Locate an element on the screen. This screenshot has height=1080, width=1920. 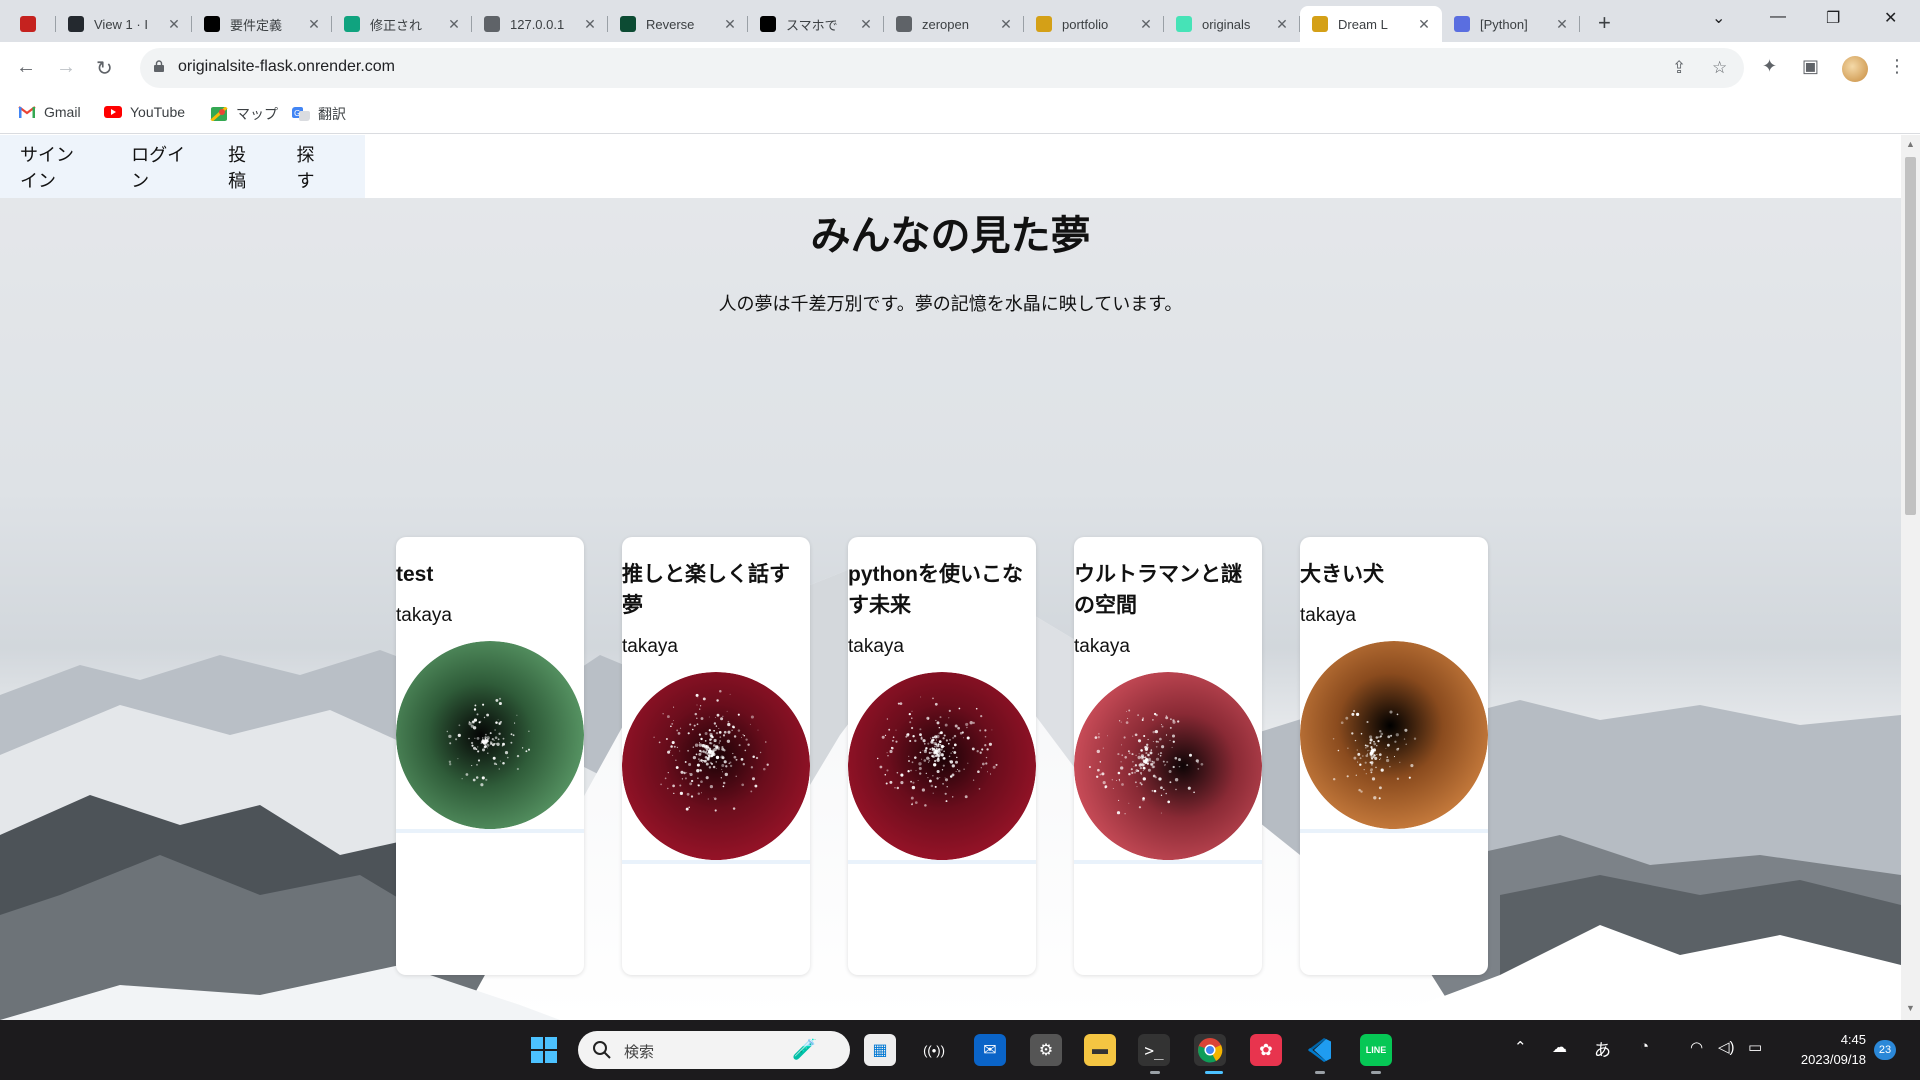
browser-tab: [Python] ✕ is located at coordinates (1511, 24).